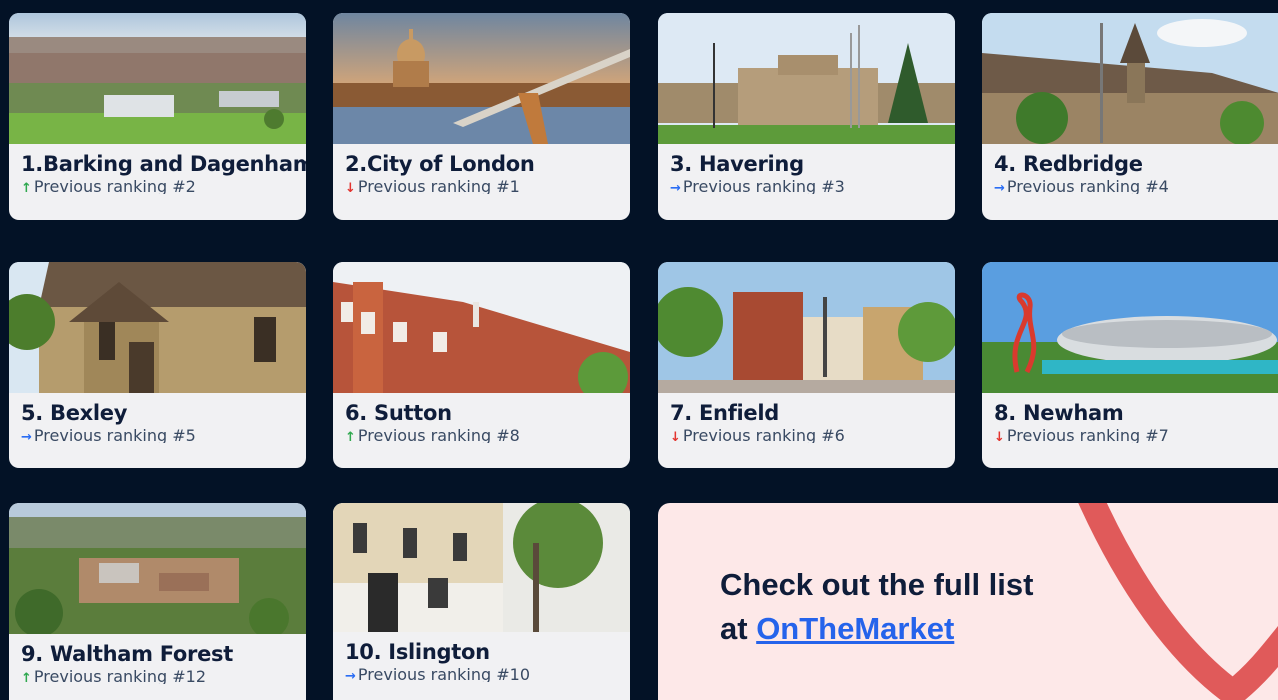  What do you see at coordinates (127, 654) in the screenshot?
I see `borough-title: 9. Waltham Forest` at bounding box center [127, 654].